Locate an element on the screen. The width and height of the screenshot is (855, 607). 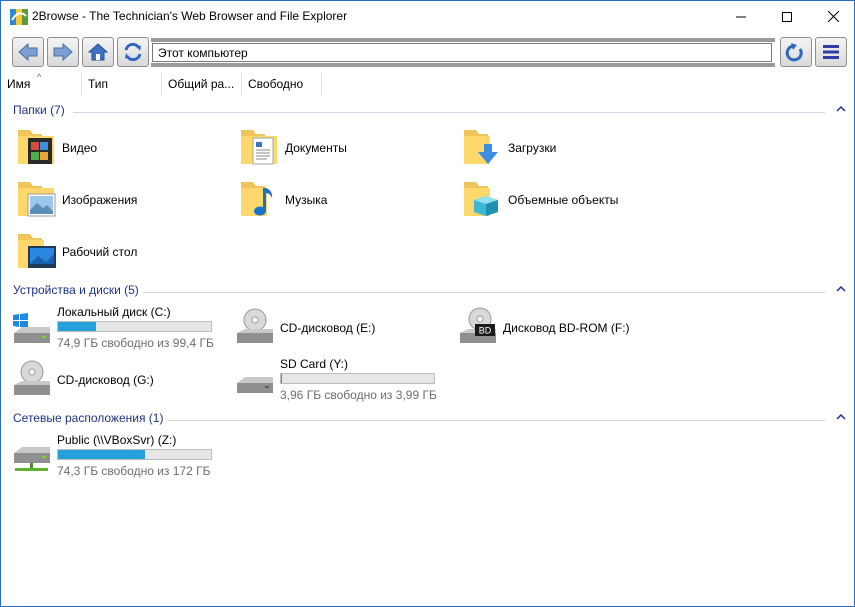
maximize-button is located at coordinates (787, 16).